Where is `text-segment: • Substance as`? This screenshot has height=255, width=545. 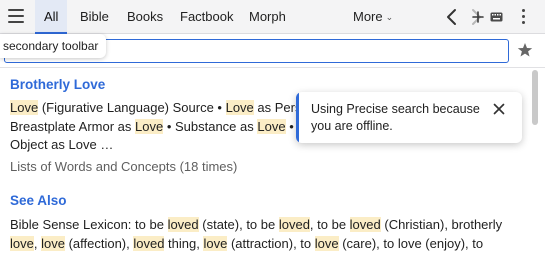 text-segment: • Substance as is located at coordinates (210, 126).